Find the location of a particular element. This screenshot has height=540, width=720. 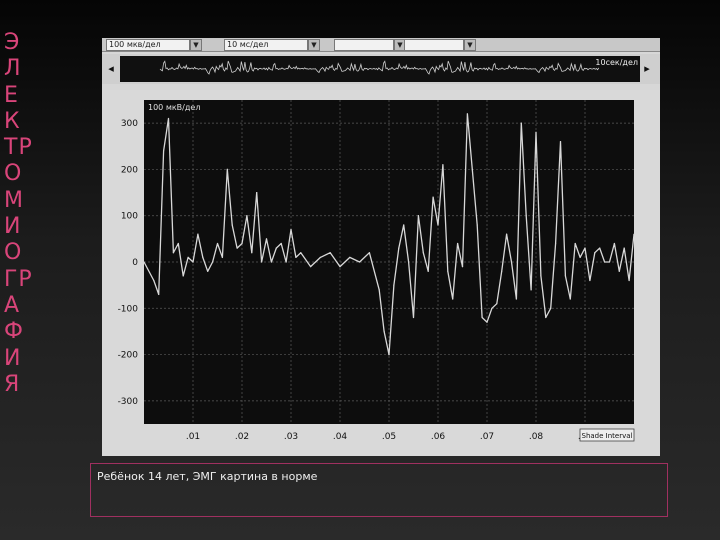

toolbar: 100 мкв/дел ▼ 10 мс/дел ▼ ▼ ▼ is located at coordinates (381, 45).